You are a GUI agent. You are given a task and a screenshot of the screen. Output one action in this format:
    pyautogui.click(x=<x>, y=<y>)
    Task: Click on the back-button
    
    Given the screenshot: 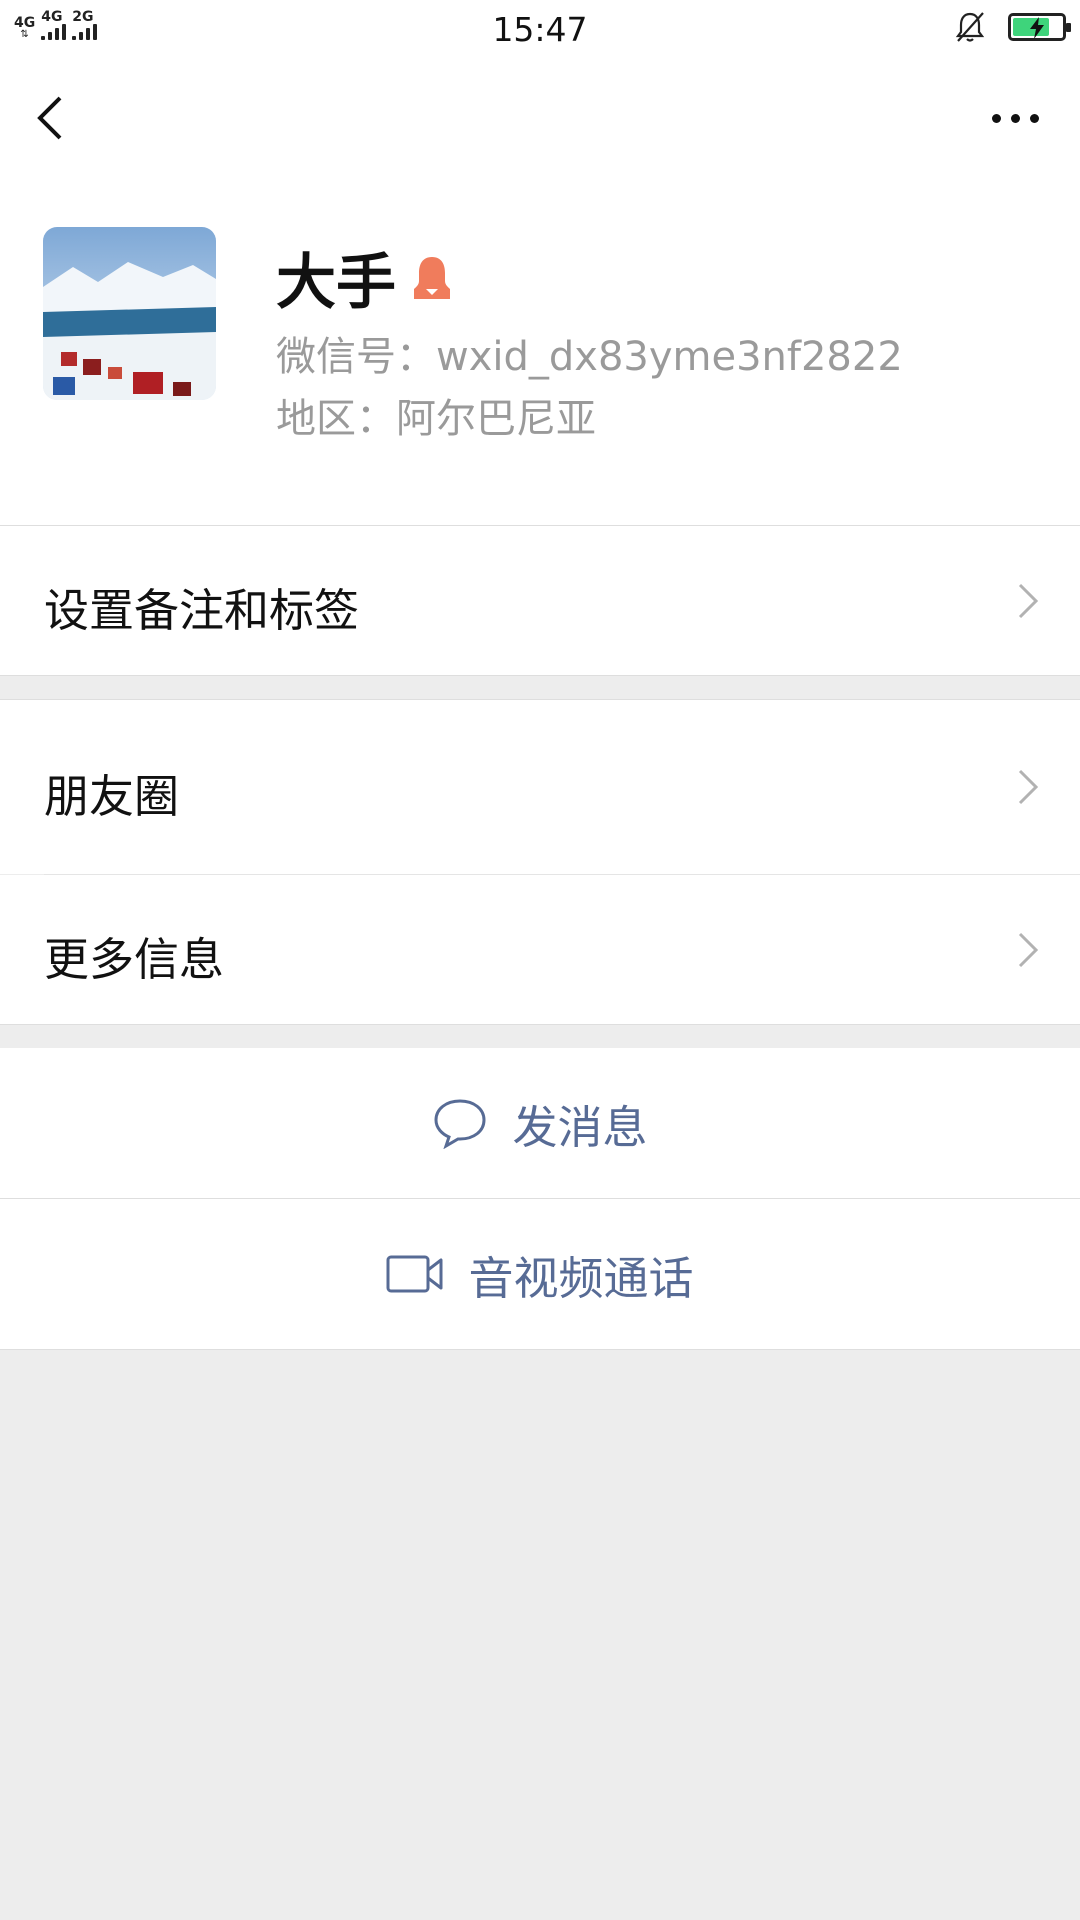 What is the action you would take?
    pyautogui.click(x=55, y=118)
    